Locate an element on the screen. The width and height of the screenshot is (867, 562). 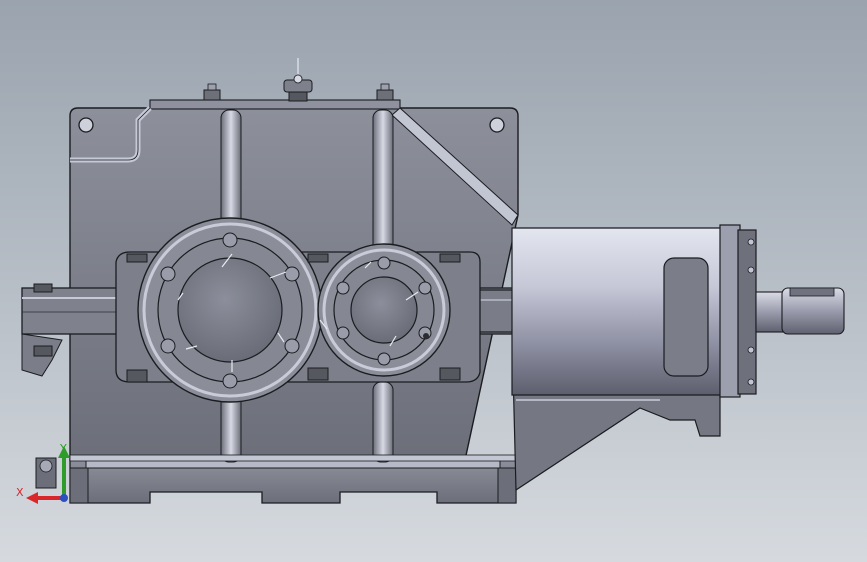
small-bearing-cover is located at coordinates (384, 310).